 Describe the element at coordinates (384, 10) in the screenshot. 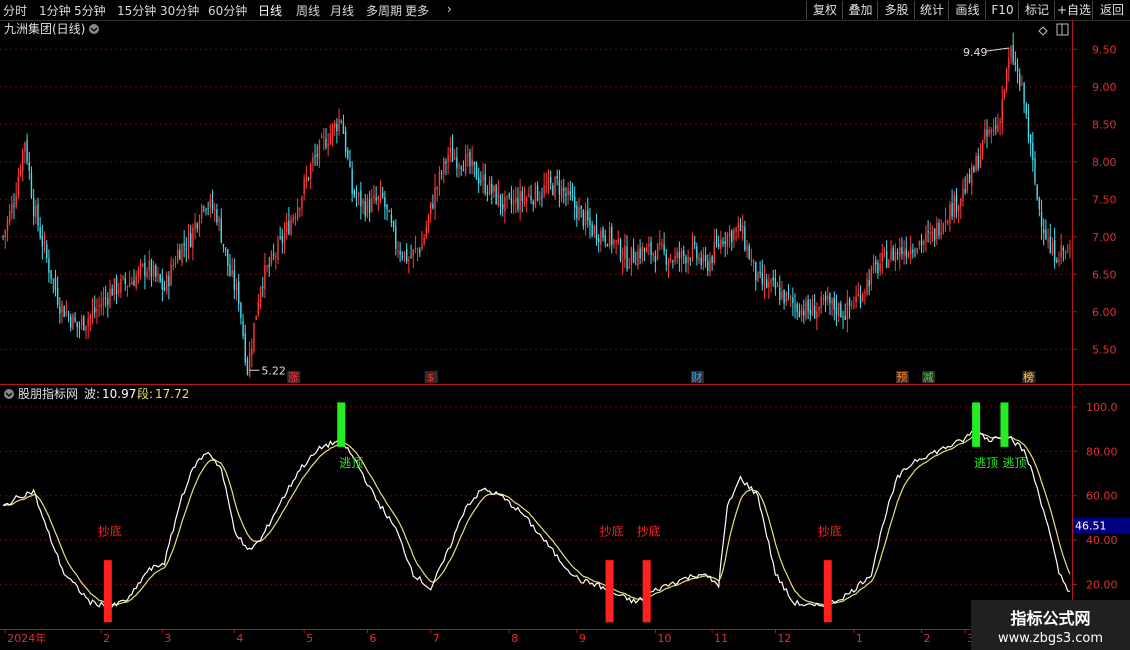

I see `timeframe-tab-9: 多周期` at that location.